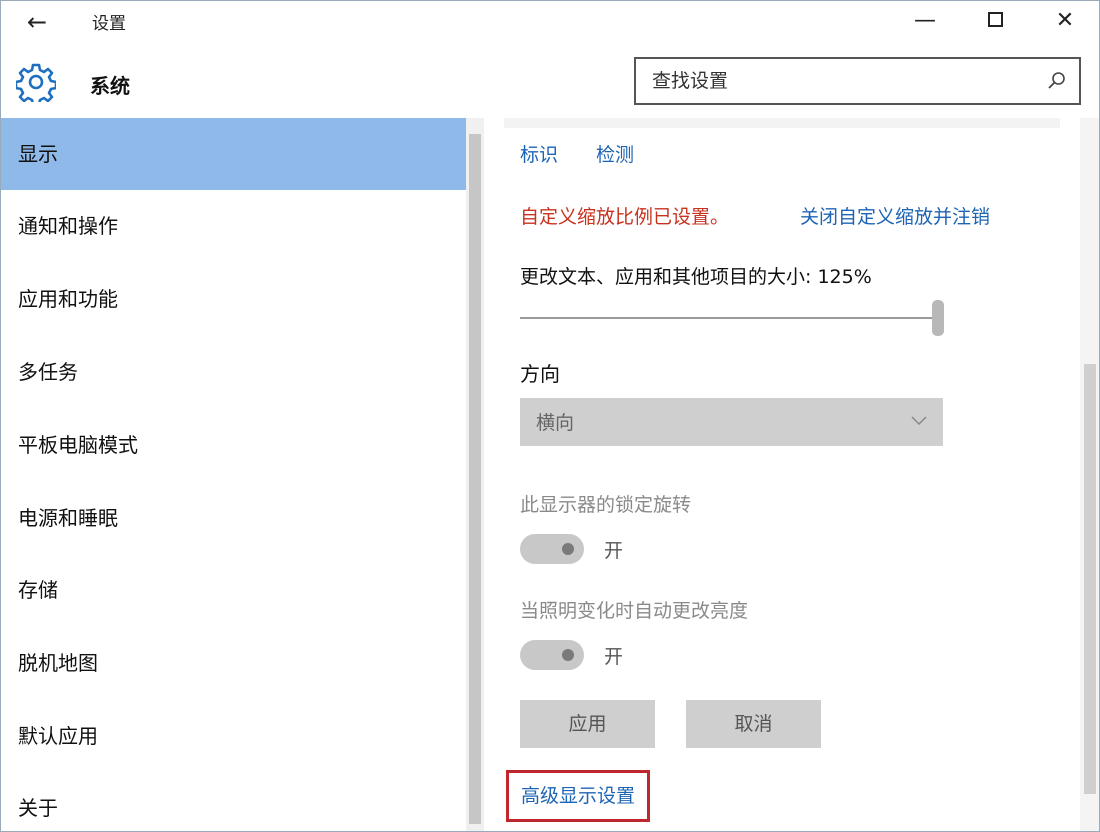  I want to click on sidebar-item-default-apps: 默认应用, so click(233, 736).